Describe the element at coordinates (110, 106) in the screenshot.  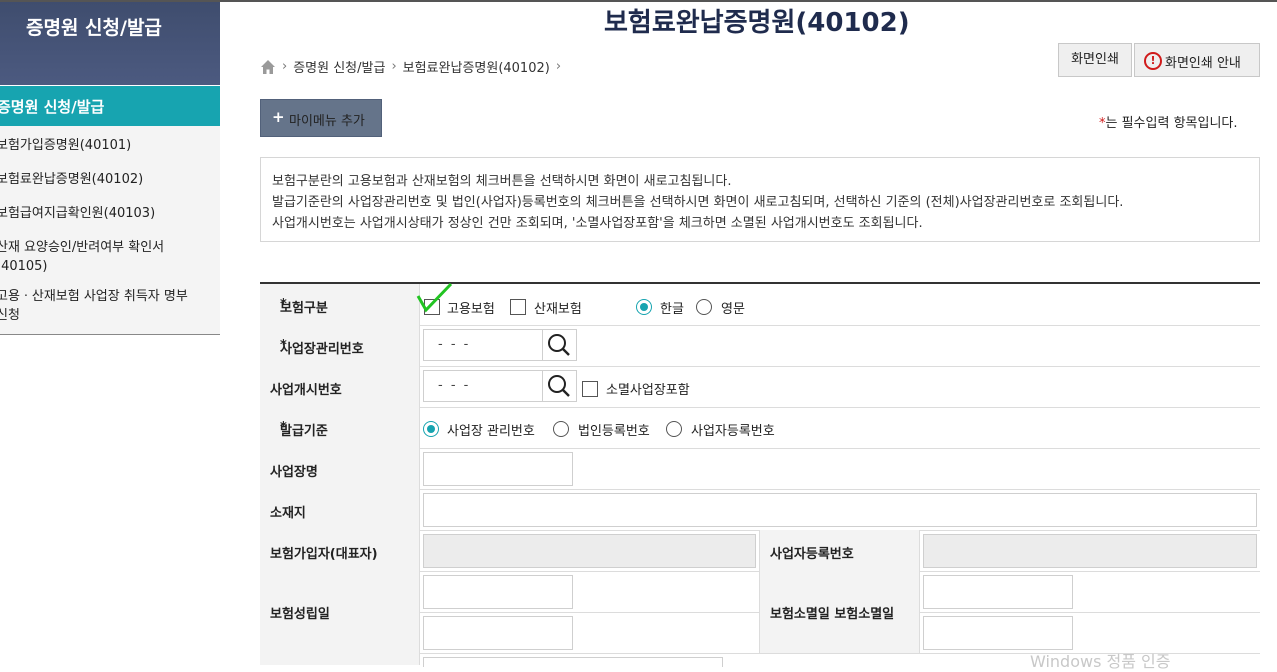
I see `sidebar-section-active: 증명원 신청/발급` at that location.